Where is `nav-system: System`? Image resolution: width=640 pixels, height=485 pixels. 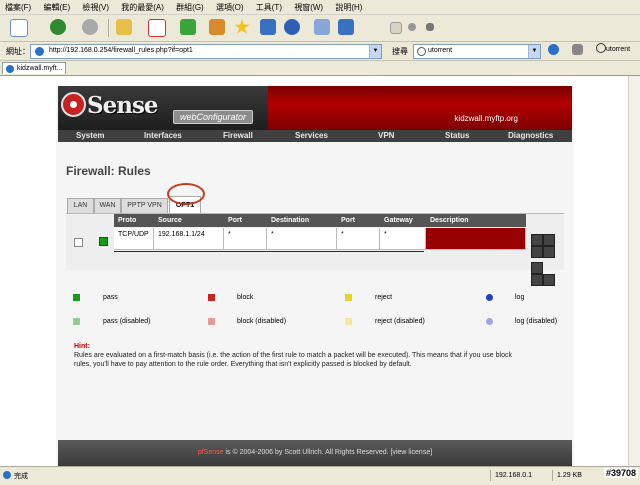 nav-system: System is located at coordinates (90, 135).